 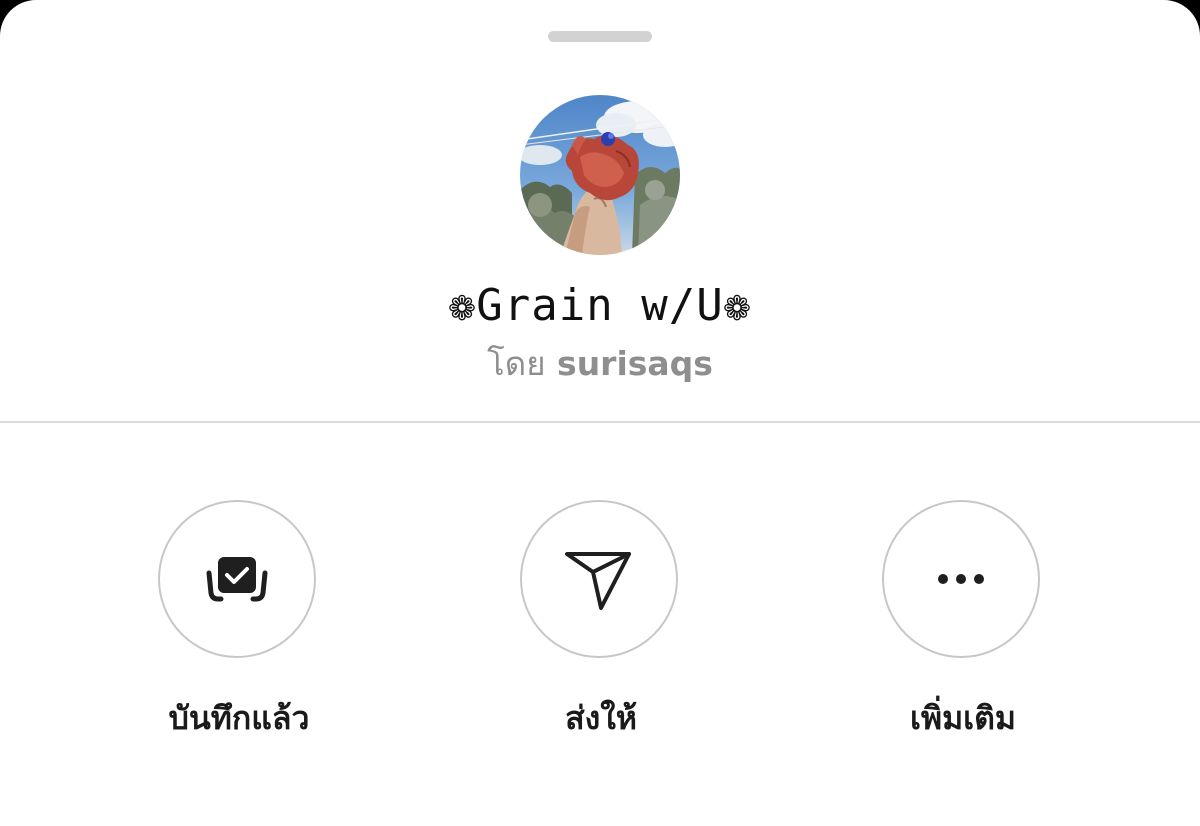 I want to click on collection-byline: โดย surisaqs, so click(x=600, y=364).